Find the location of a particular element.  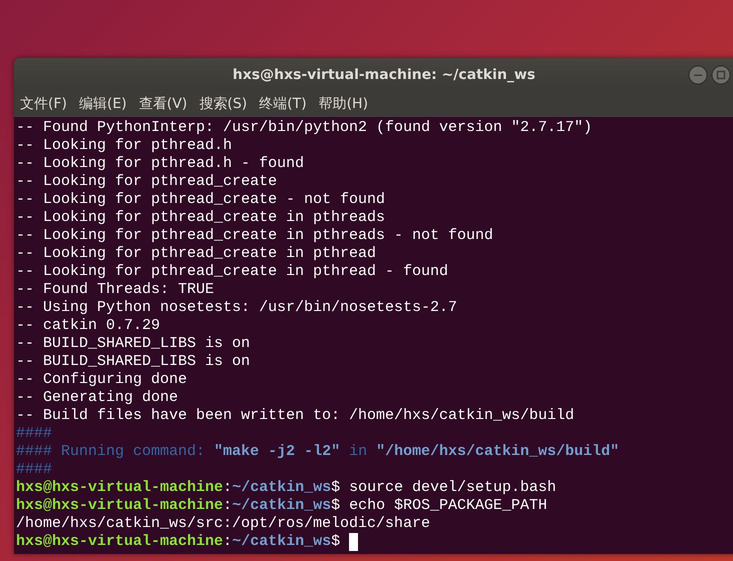

menu-item: 搜索(S) is located at coordinates (226, 104).